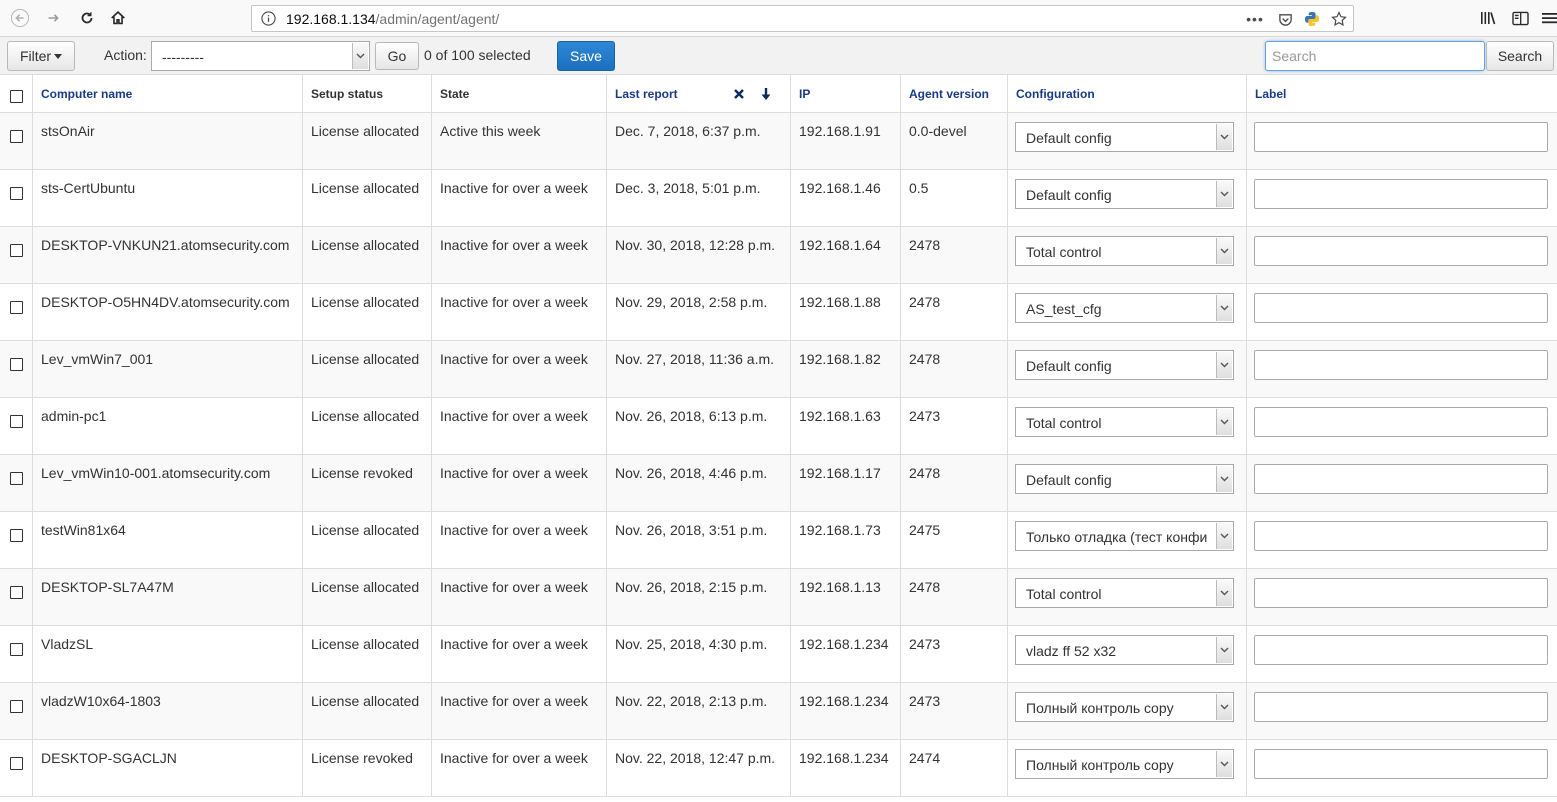  I want to click on computer-name-cell: admin-pc1, so click(167, 426).